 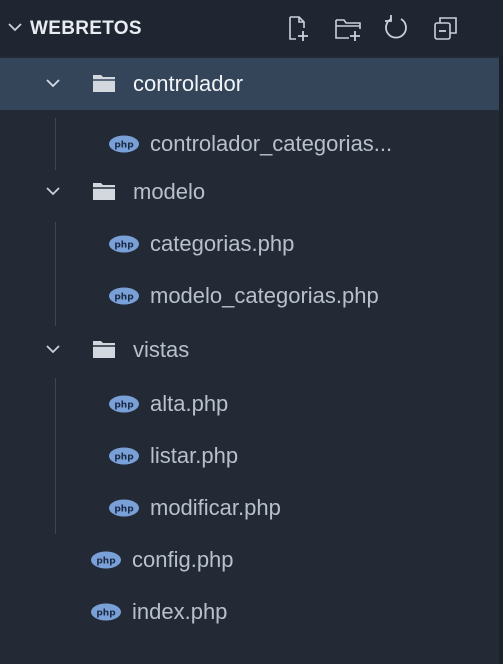 What do you see at coordinates (188, 83) in the screenshot?
I see `folder-label: controlador` at bounding box center [188, 83].